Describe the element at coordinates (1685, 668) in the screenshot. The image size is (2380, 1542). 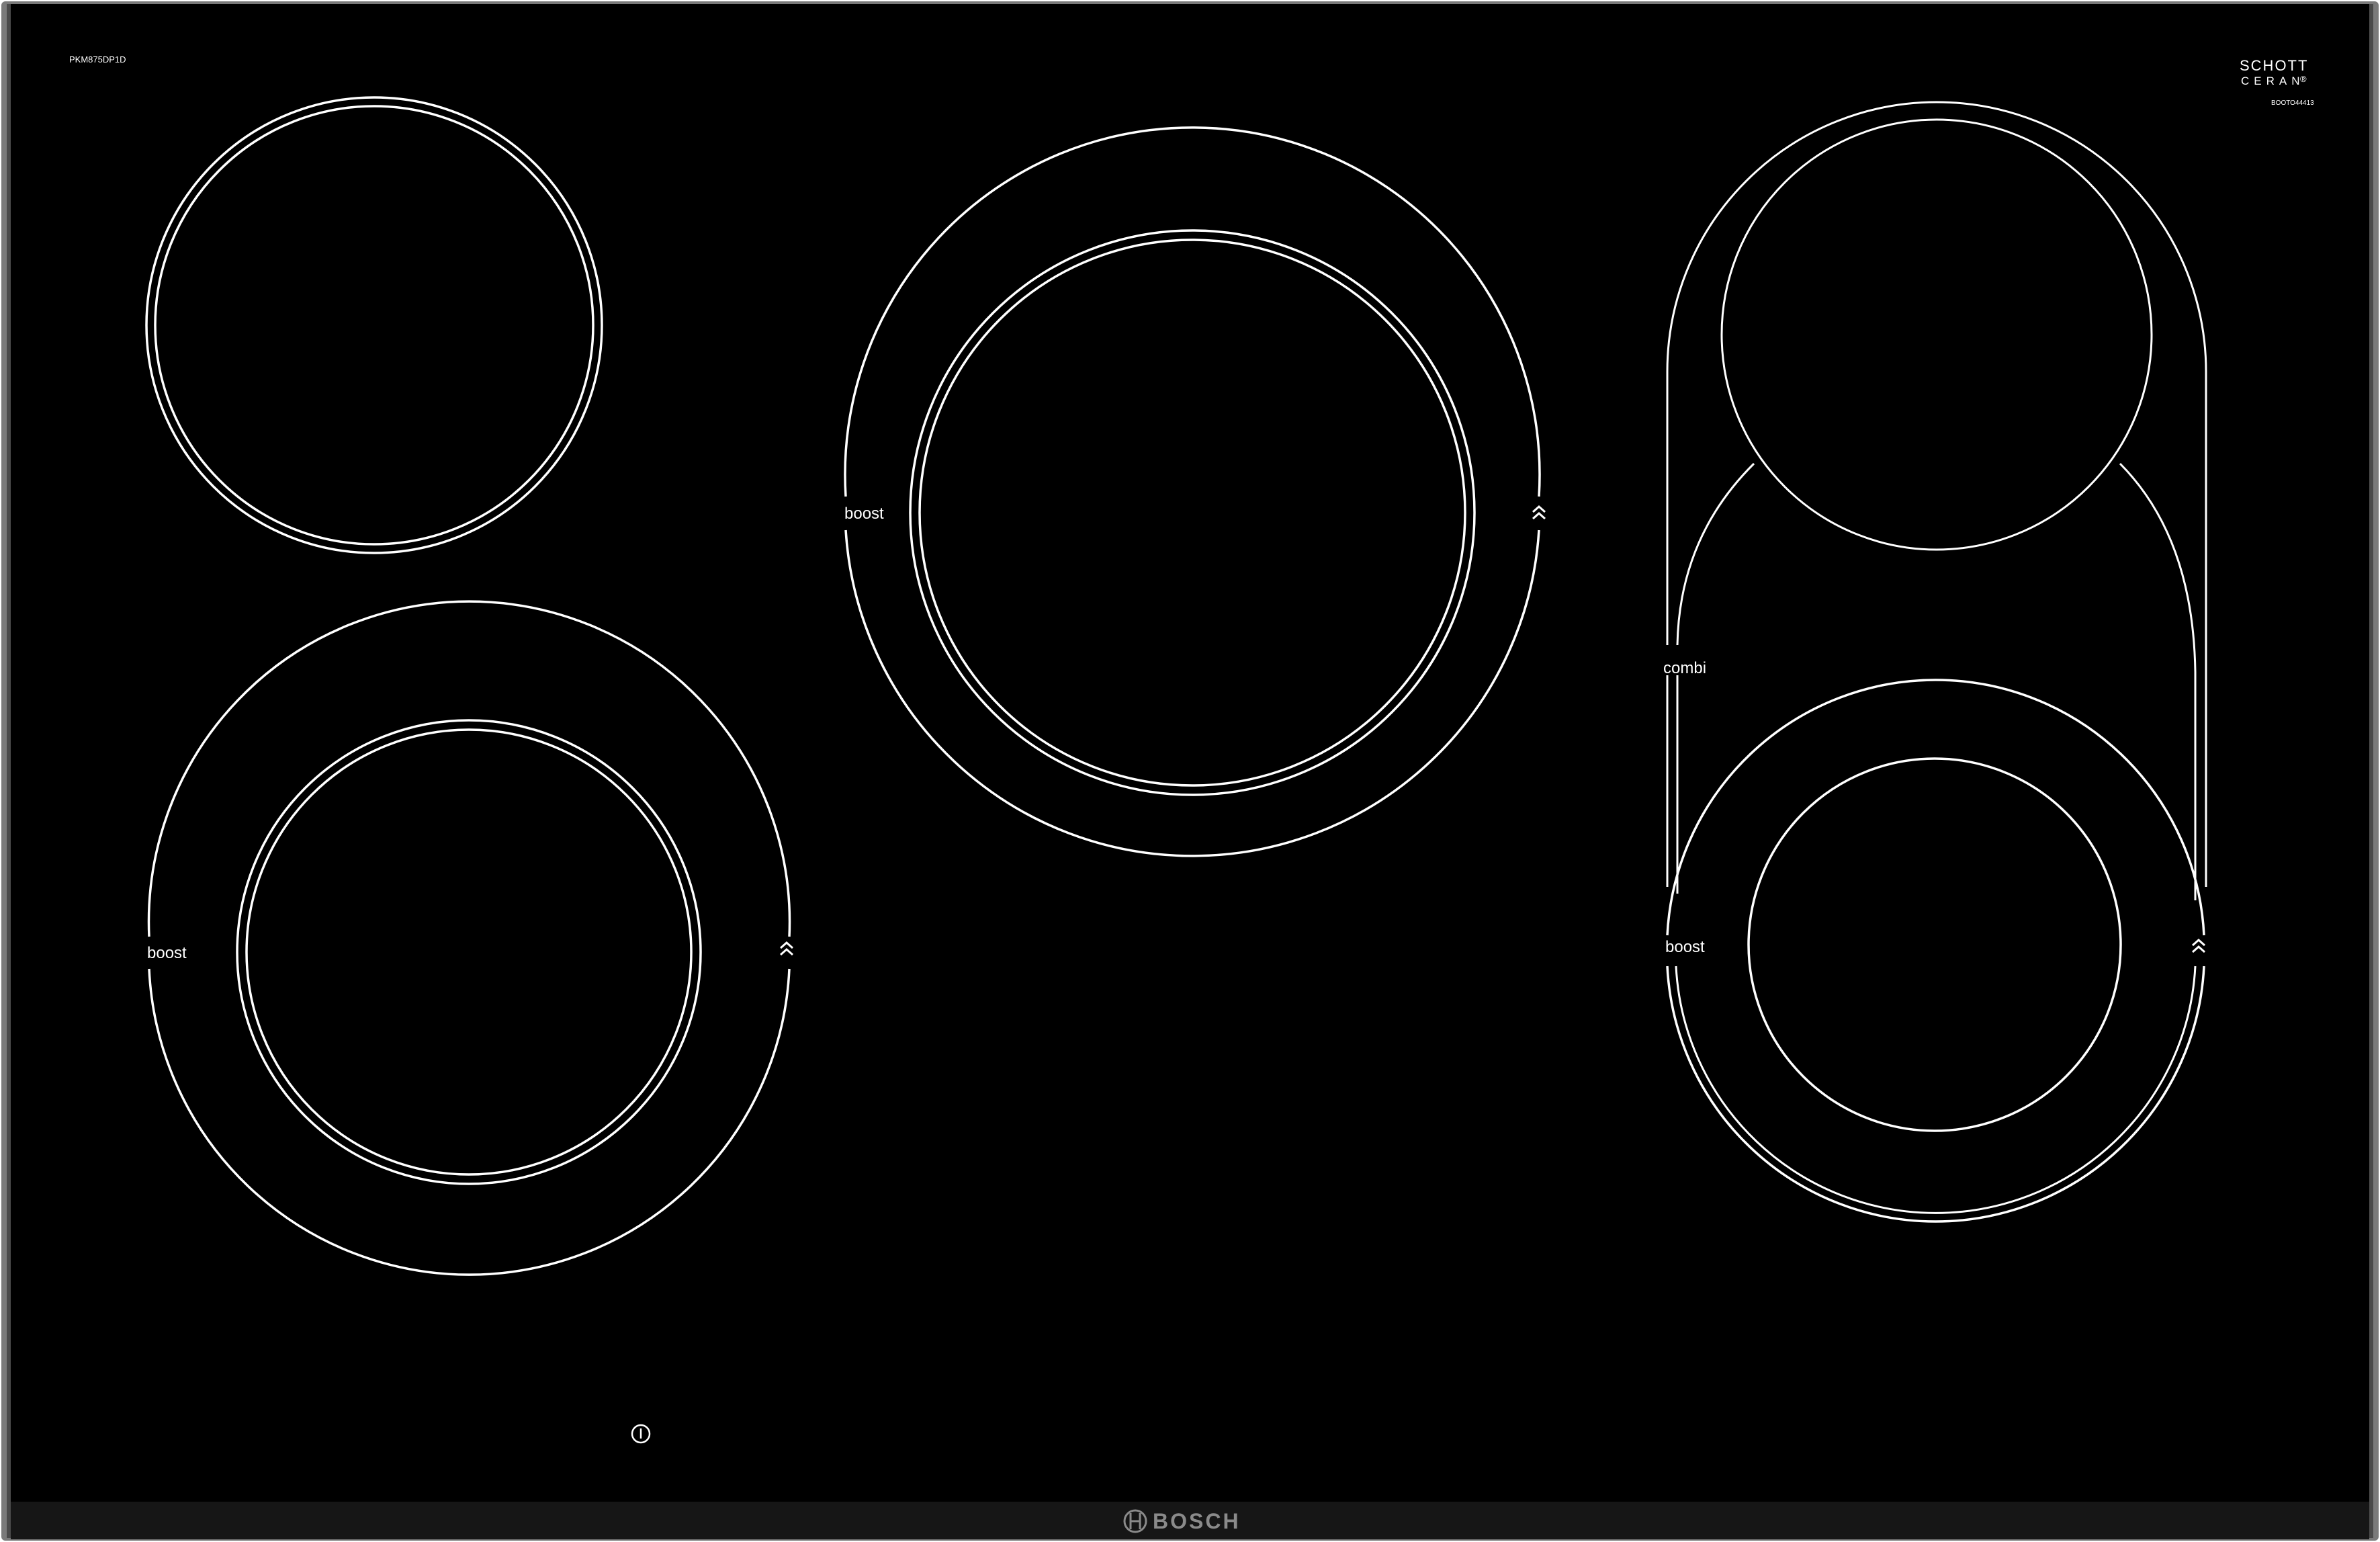
I see `combi-label: combi` at that location.